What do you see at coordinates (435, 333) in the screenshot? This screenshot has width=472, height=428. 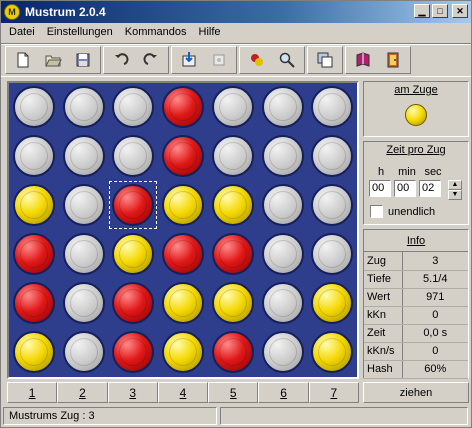 I see `info-value: 0,0 s` at bounding box center [435, 333].